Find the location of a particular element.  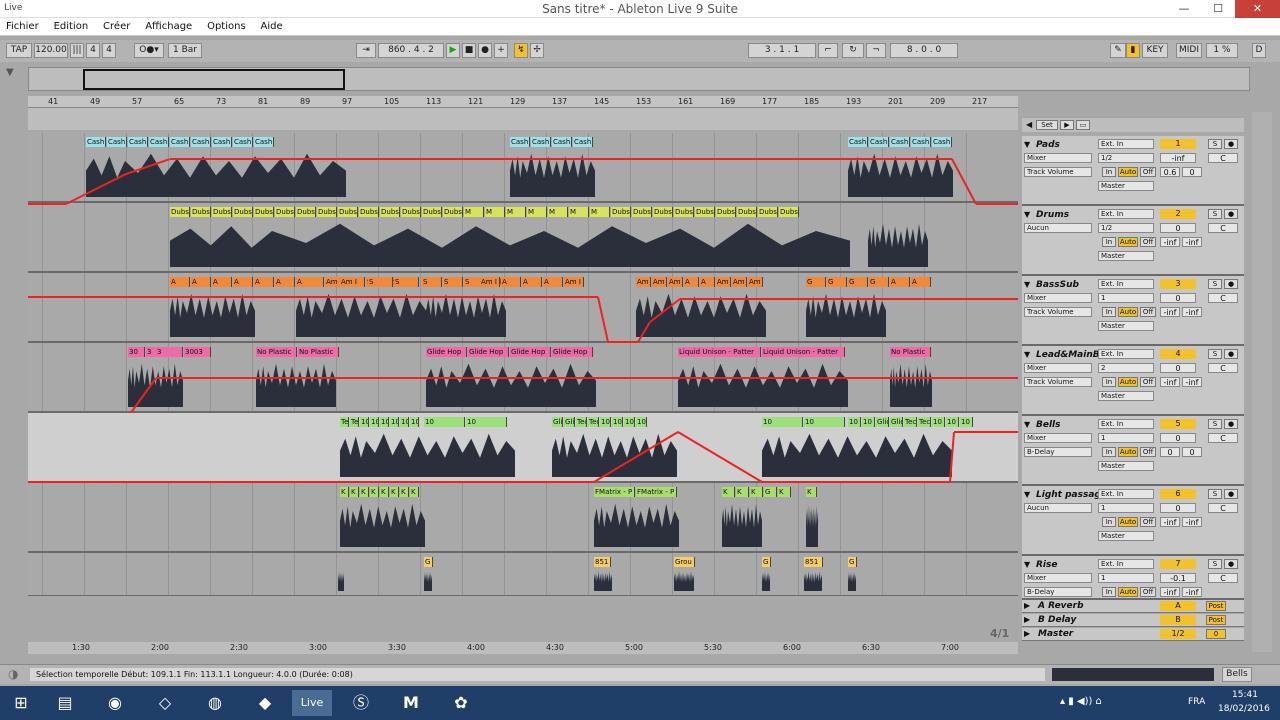

return-letter: 1/2 is located at coordinates (1178, 634).